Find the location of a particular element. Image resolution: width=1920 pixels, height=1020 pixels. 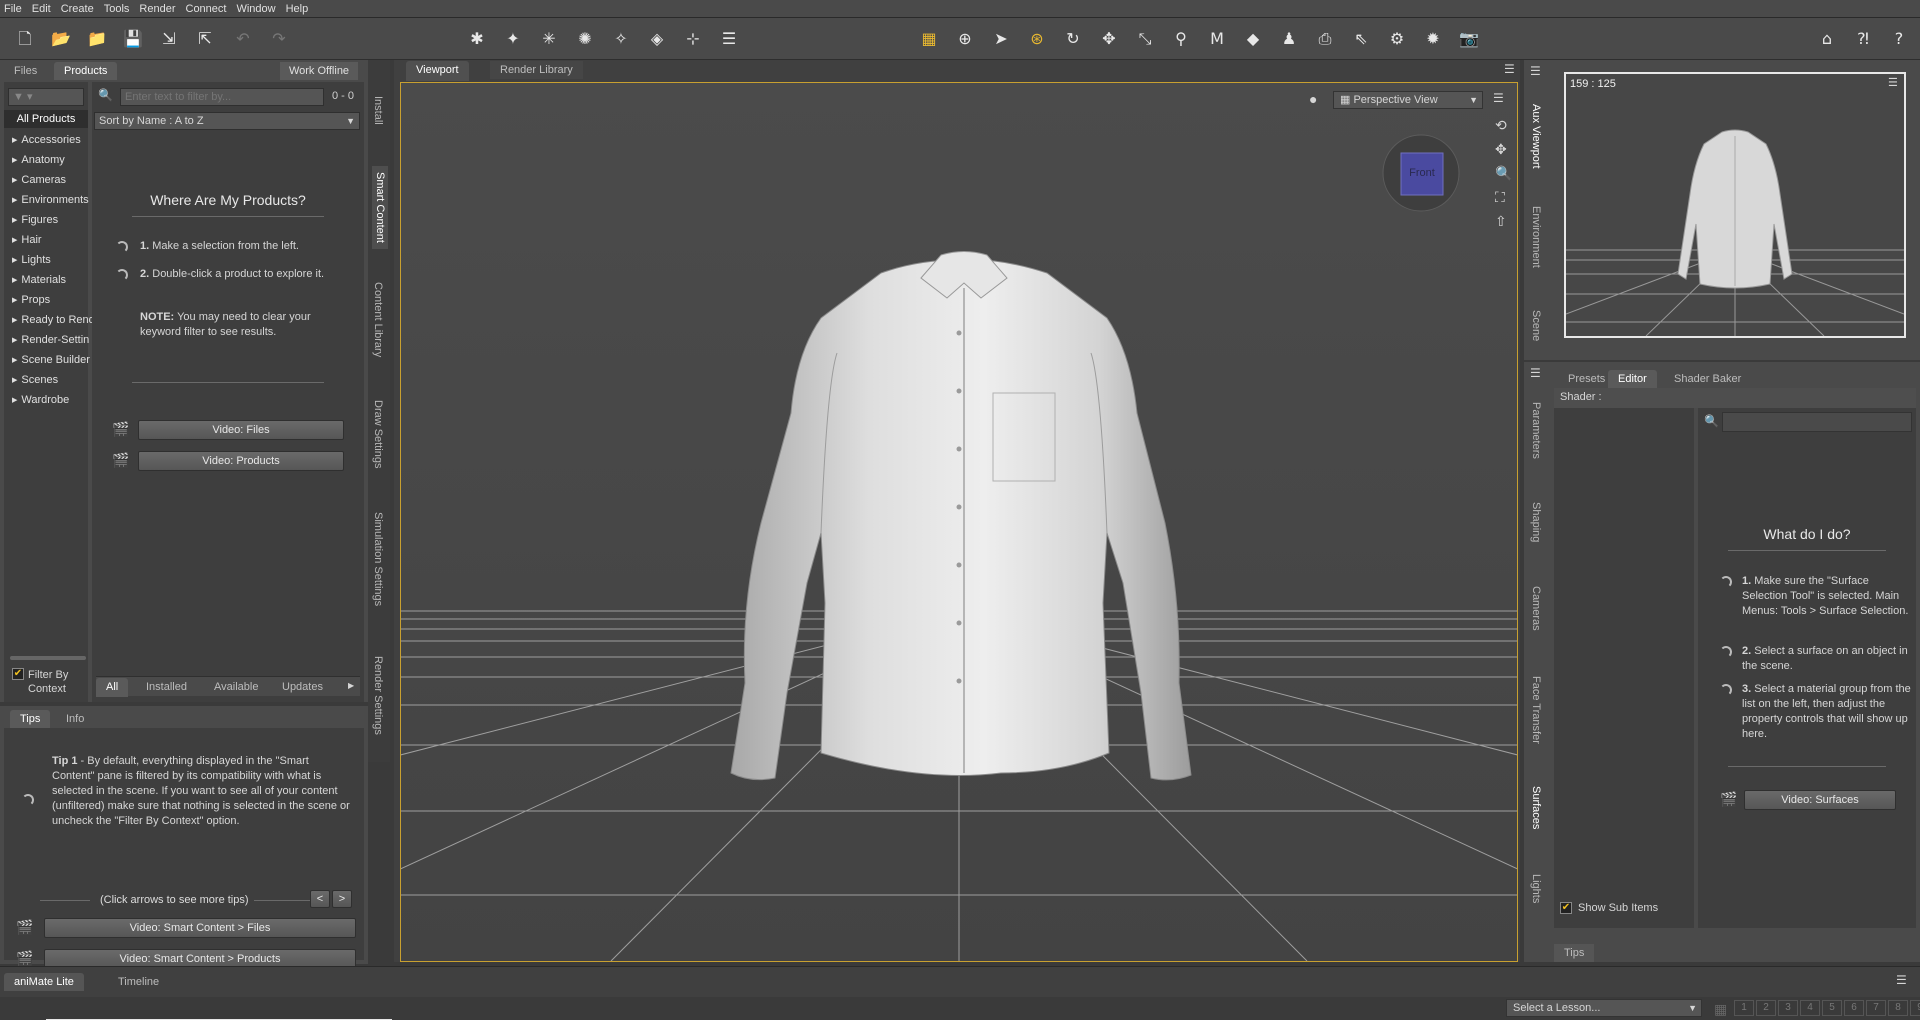

primitive-icon: ◈ is located at coordinates (657, 39).